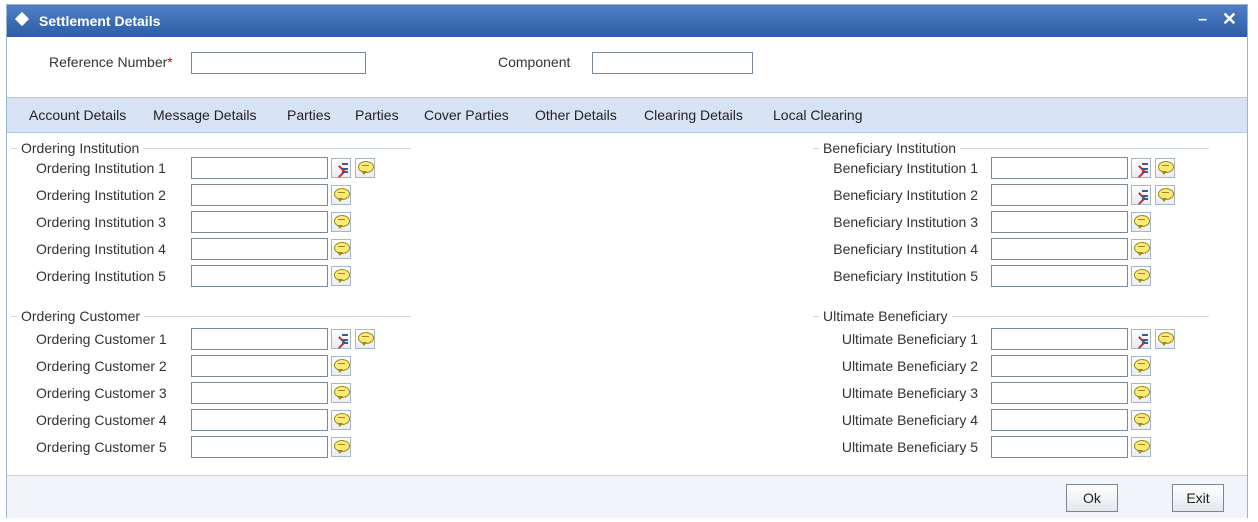 This screenshot has width=1258, height=522. I want to click on ordering-customer-2-input, so click(259, 366).